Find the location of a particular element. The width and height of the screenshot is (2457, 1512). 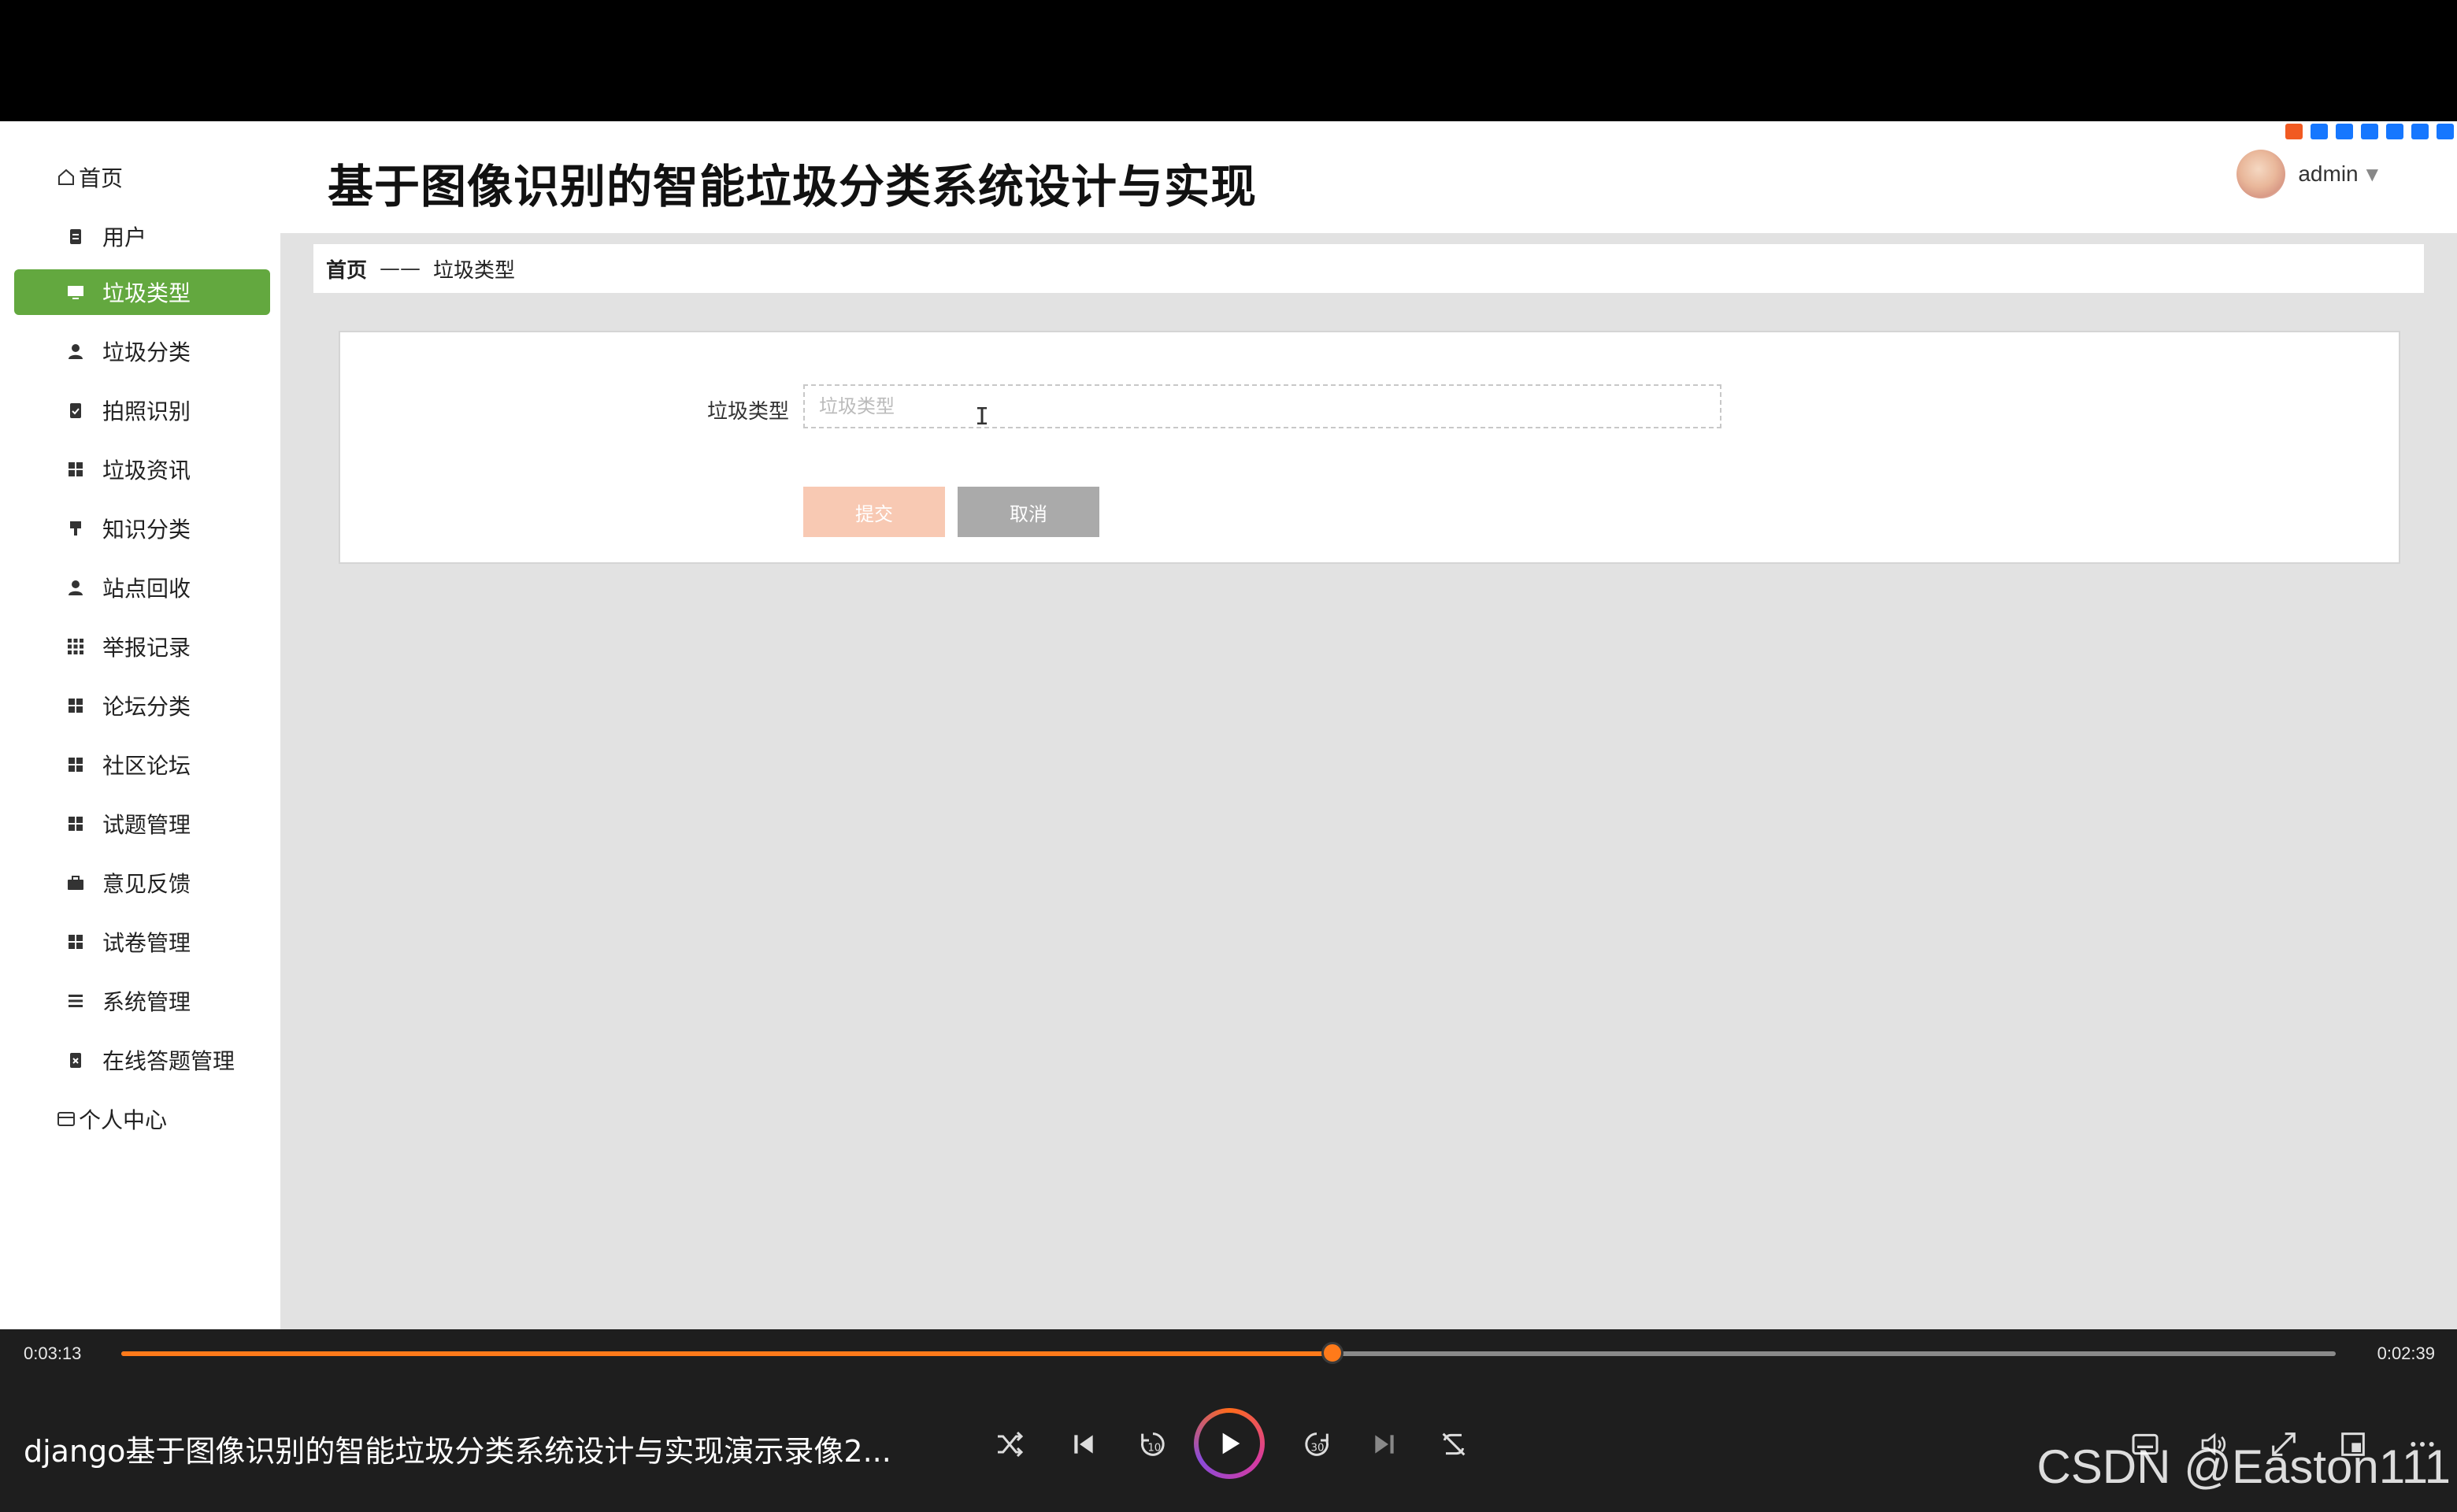

next-button is located at coordinates (1384, 1444).